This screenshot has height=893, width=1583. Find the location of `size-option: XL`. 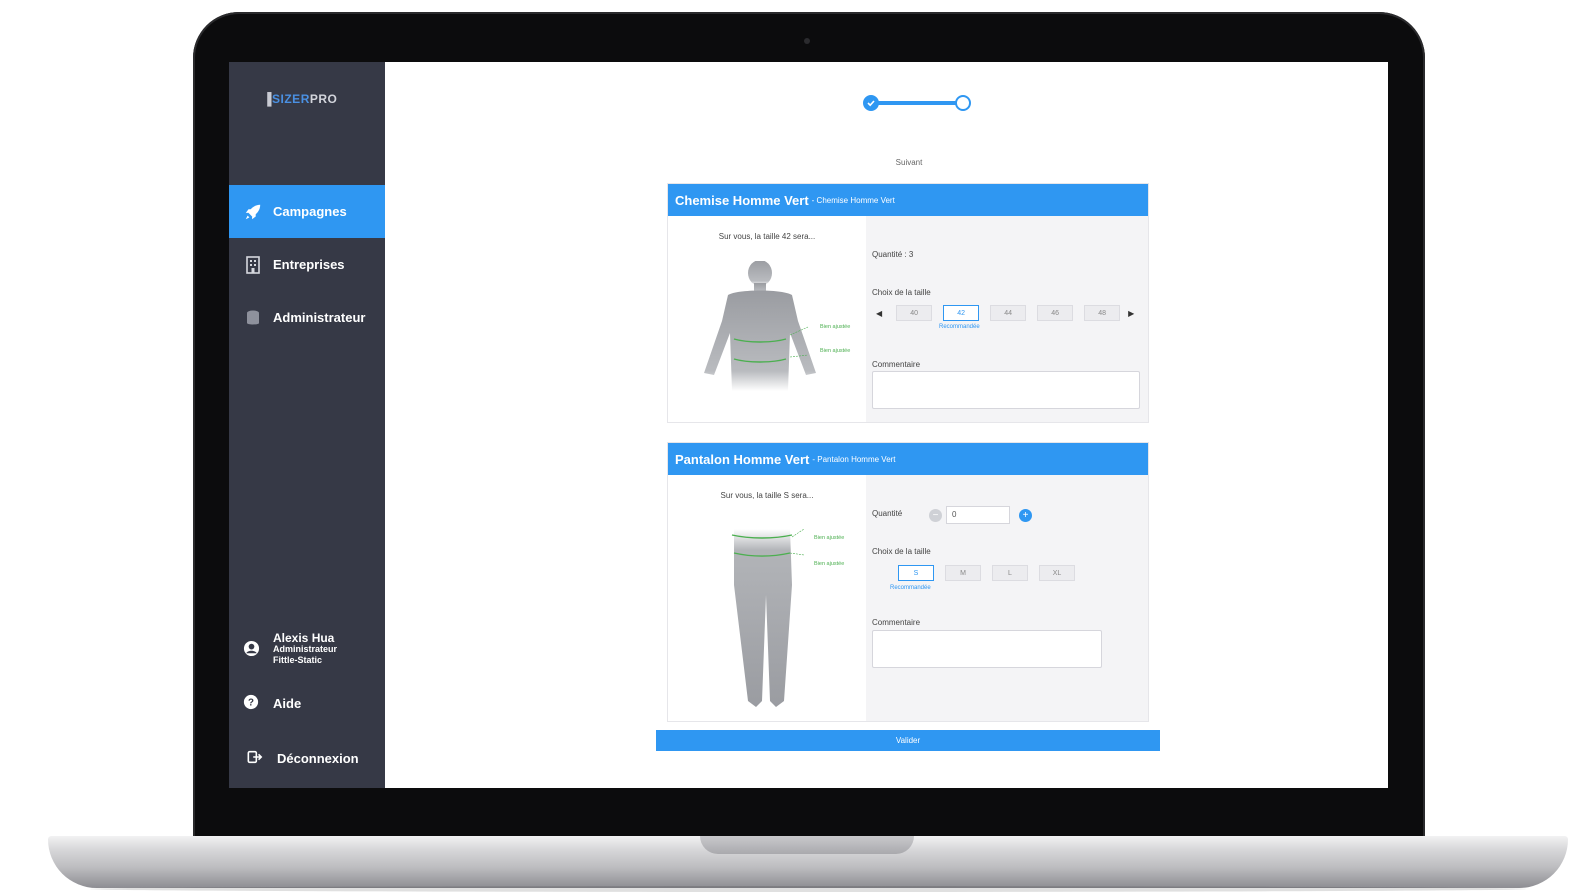

size-option: XL is located at coordinates (1057, 573).